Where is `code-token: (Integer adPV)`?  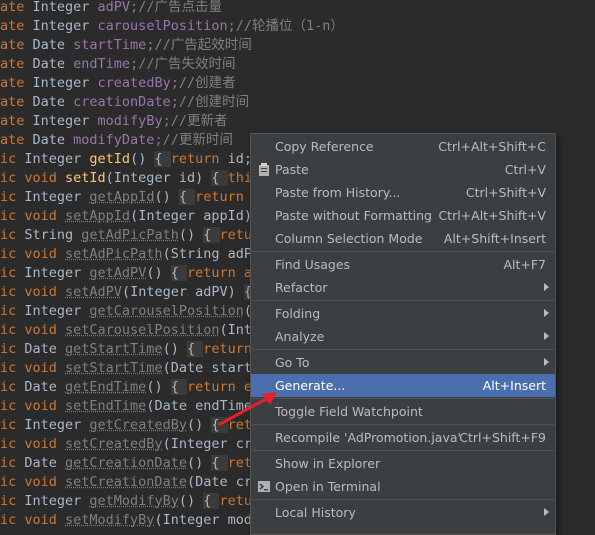
code-token: (Integer adPV) is located at coordinates (182, 292).